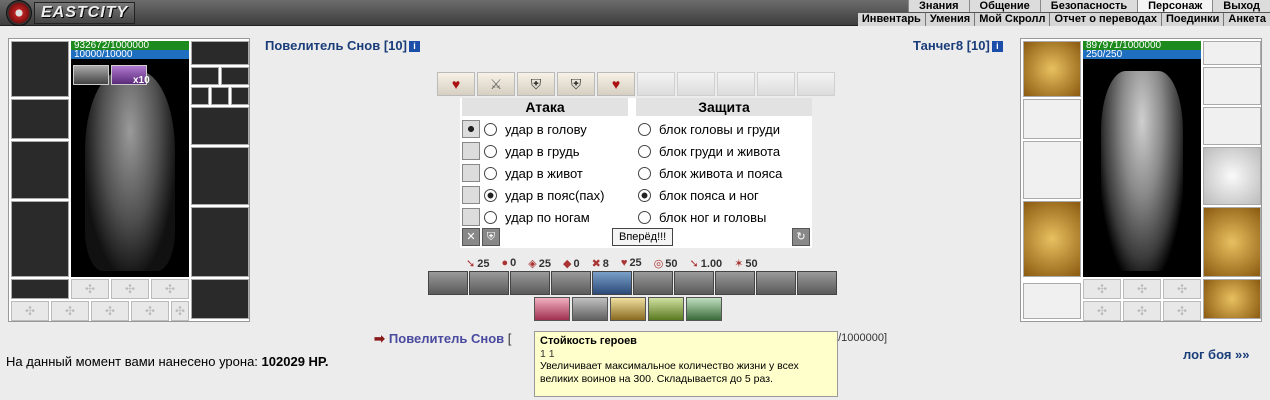 Image resolution: width=1270 pixels, height=400 pixels. Describe the element at coordinates (801, 237) in the screenshot. I see `refresh-icon: ↻` at that location.